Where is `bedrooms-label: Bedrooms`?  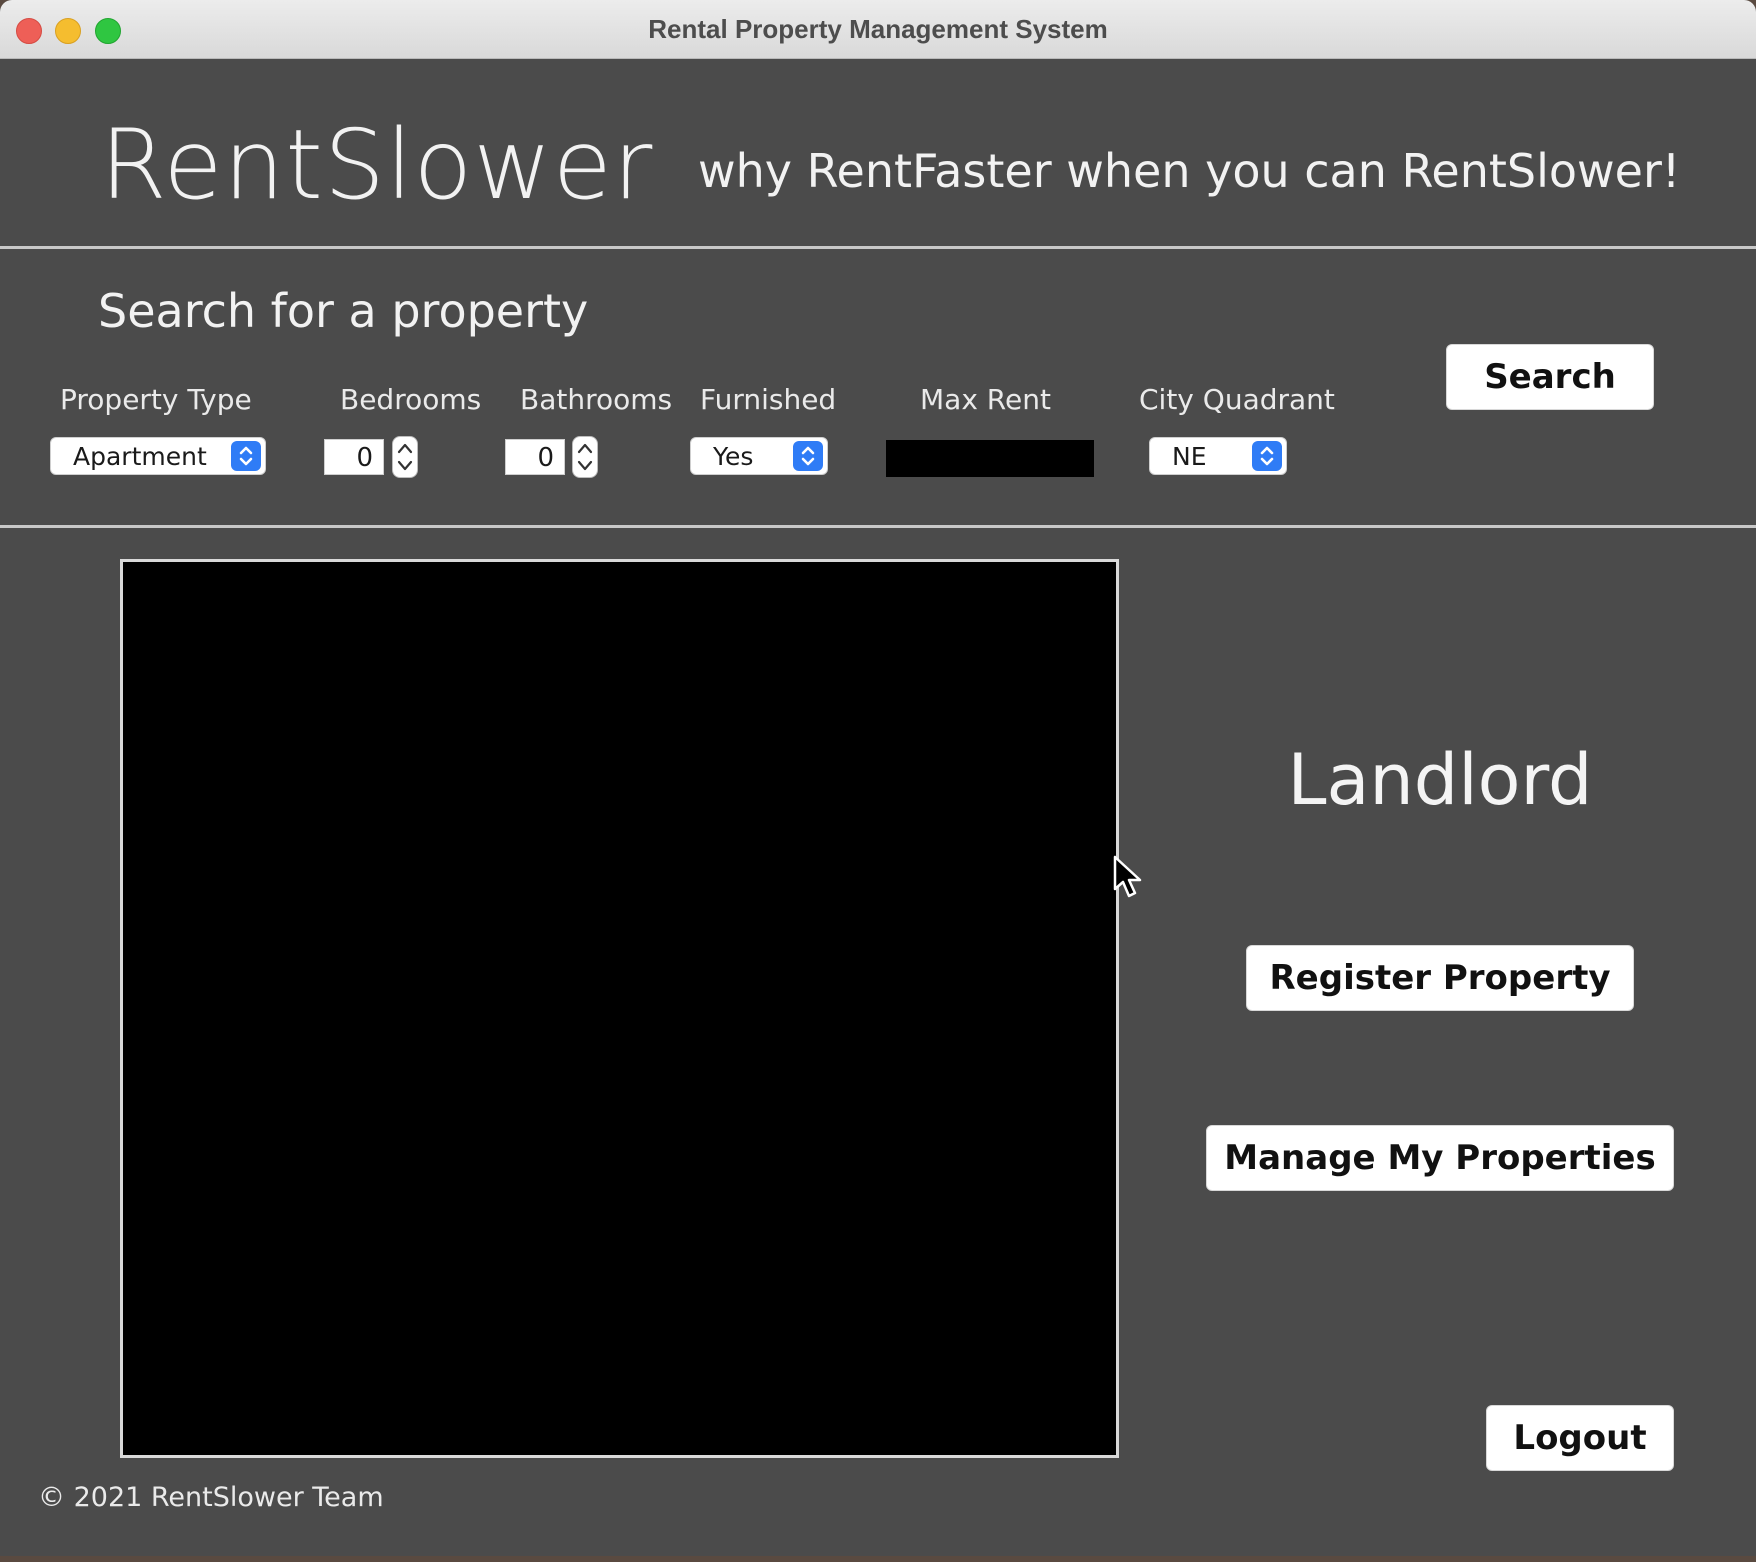 bedrooms-label: Bedrooms is located at coordinates (411, 399).